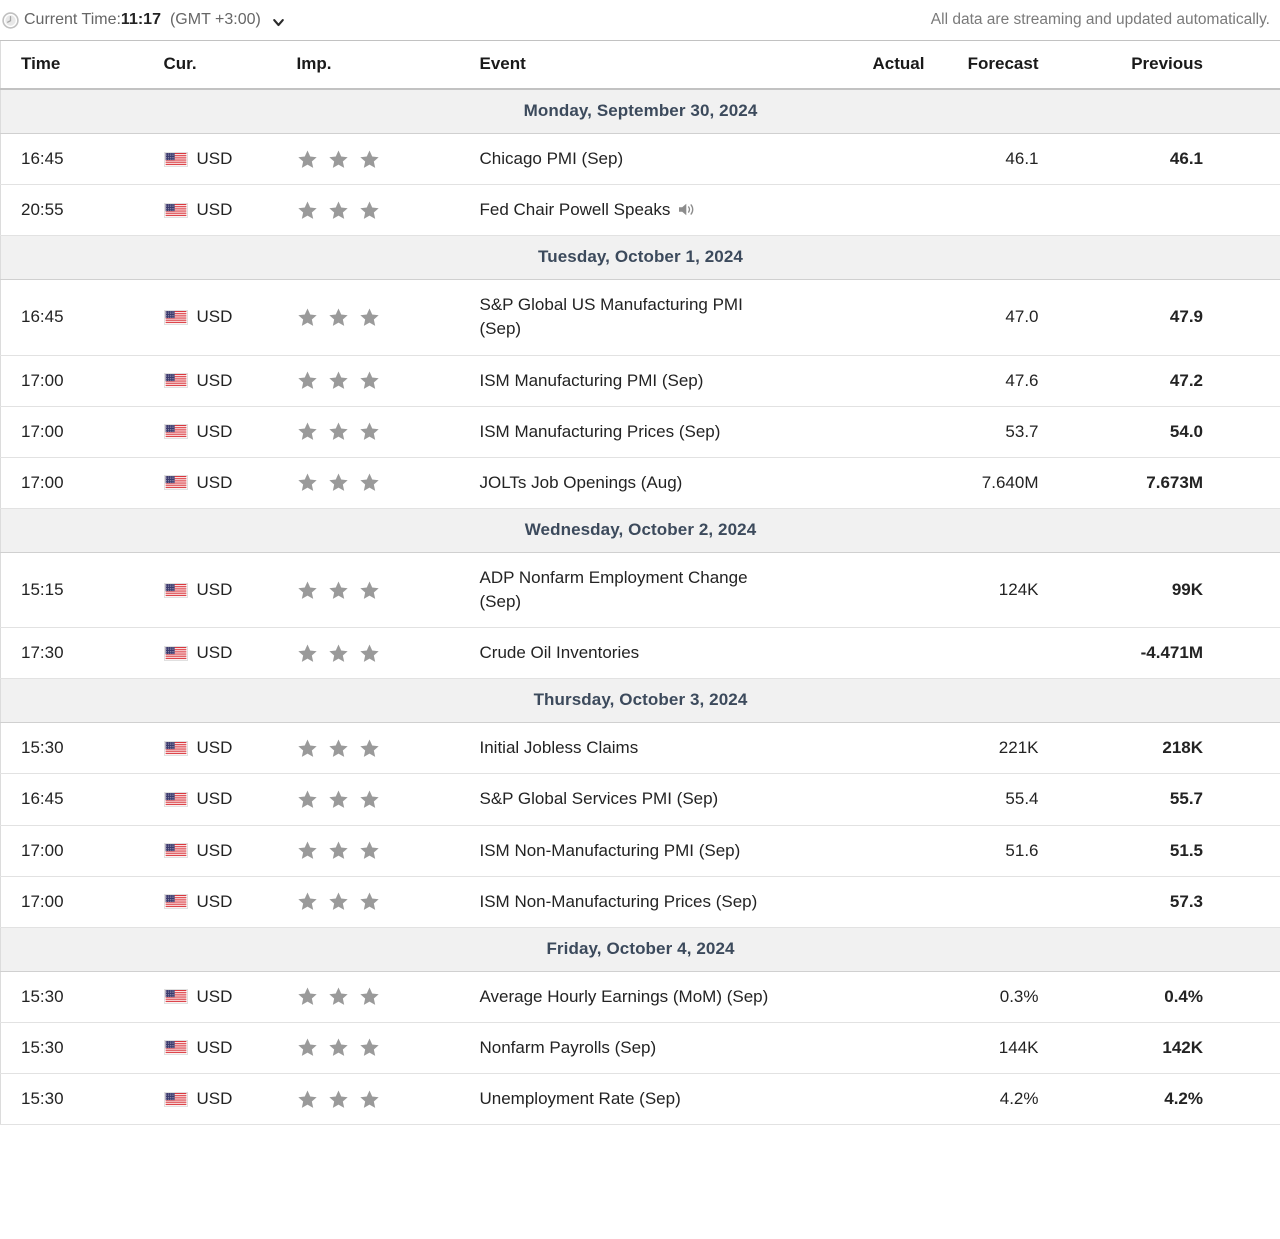 This screenshot has height=1239, width=1280. I want to click on column-header-forecast: Forecast, so click(991, 65).